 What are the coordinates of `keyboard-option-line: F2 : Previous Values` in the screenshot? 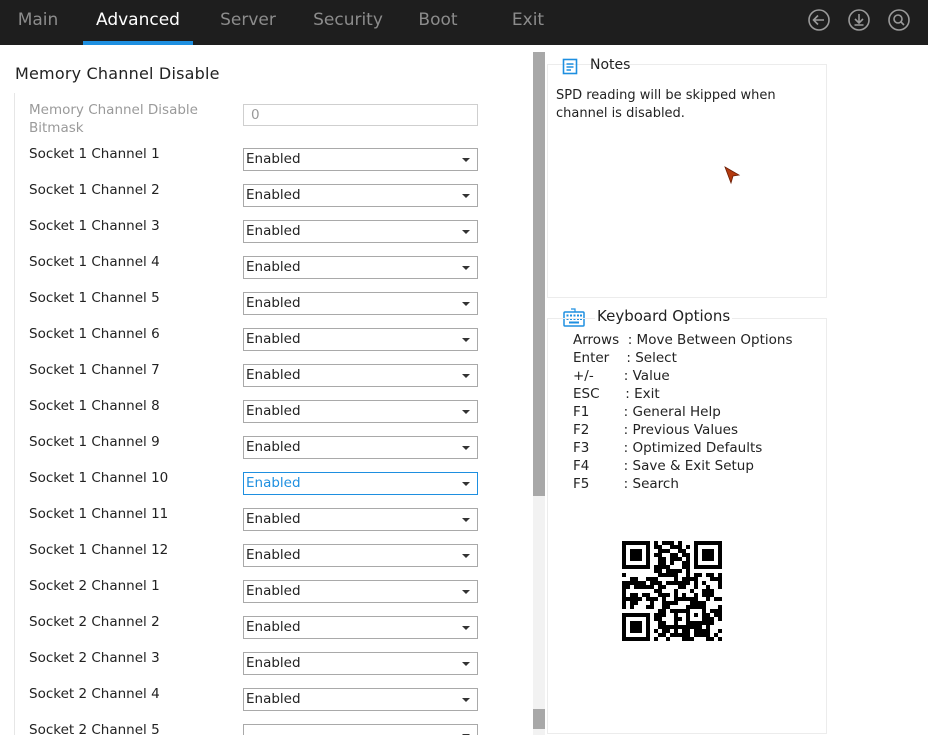 It's located at (655, 430).